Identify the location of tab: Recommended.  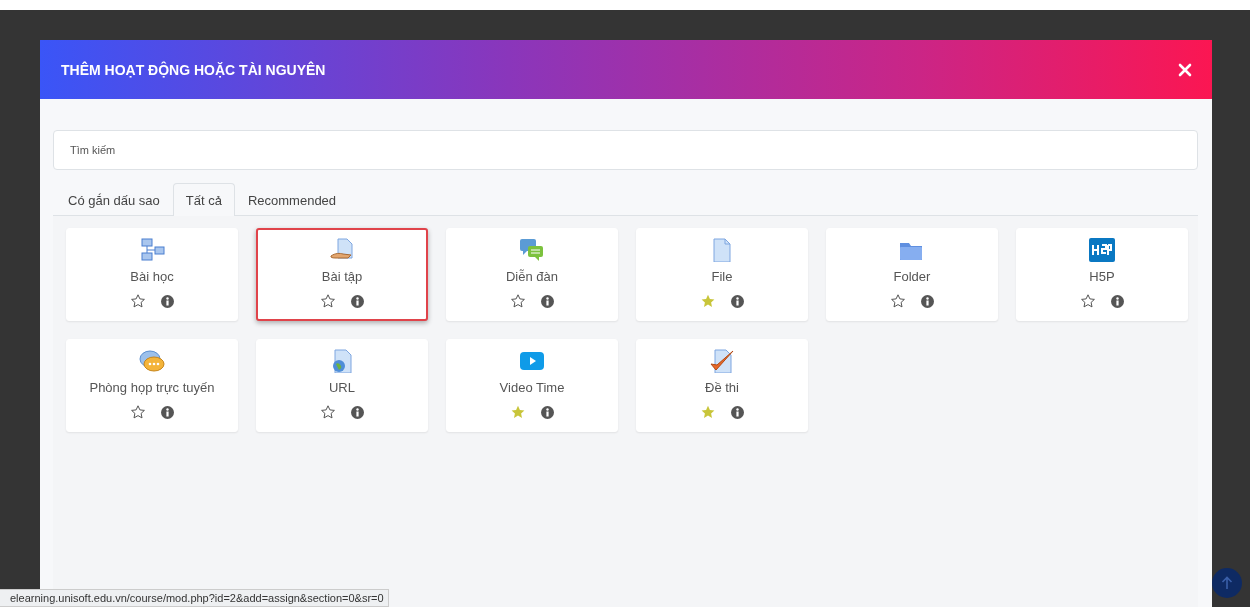
(292, 199).